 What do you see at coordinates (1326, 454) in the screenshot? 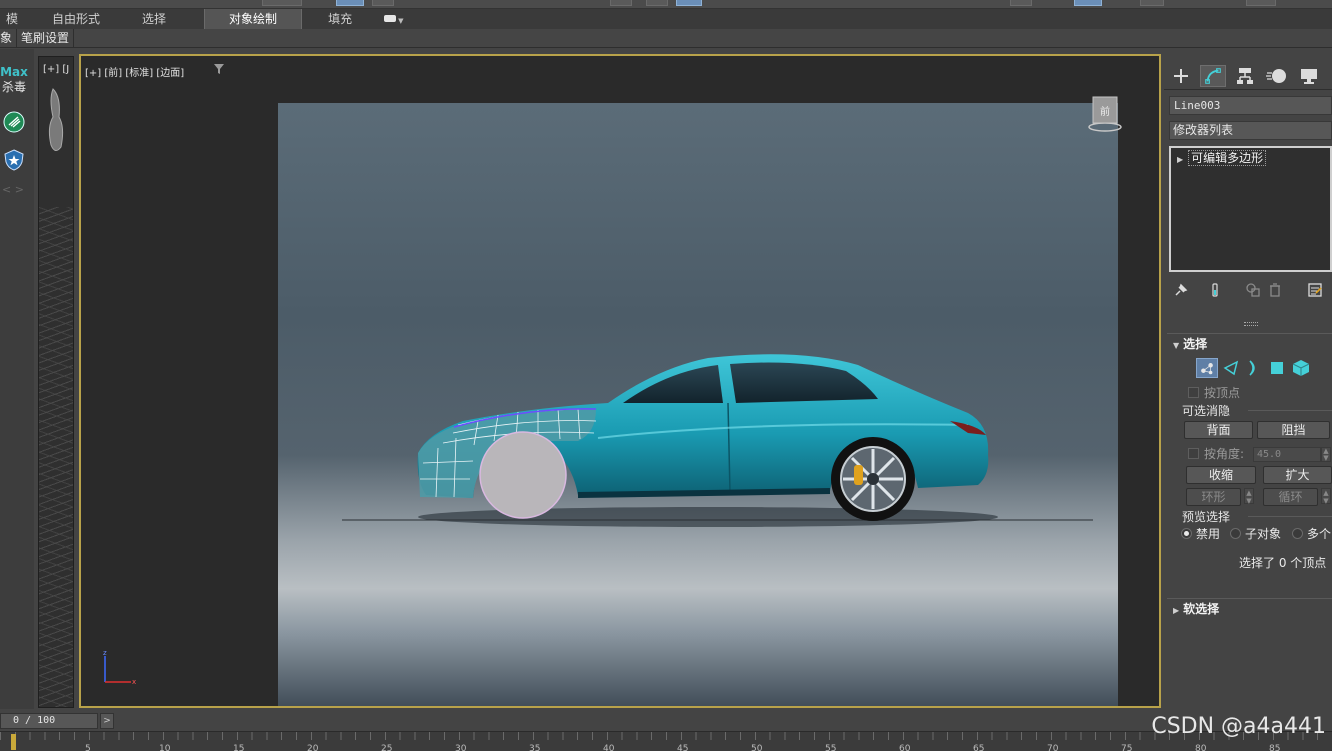
I see `angle-spinner-arrows: ▲ ▼` at bounding box center [1326, 454].